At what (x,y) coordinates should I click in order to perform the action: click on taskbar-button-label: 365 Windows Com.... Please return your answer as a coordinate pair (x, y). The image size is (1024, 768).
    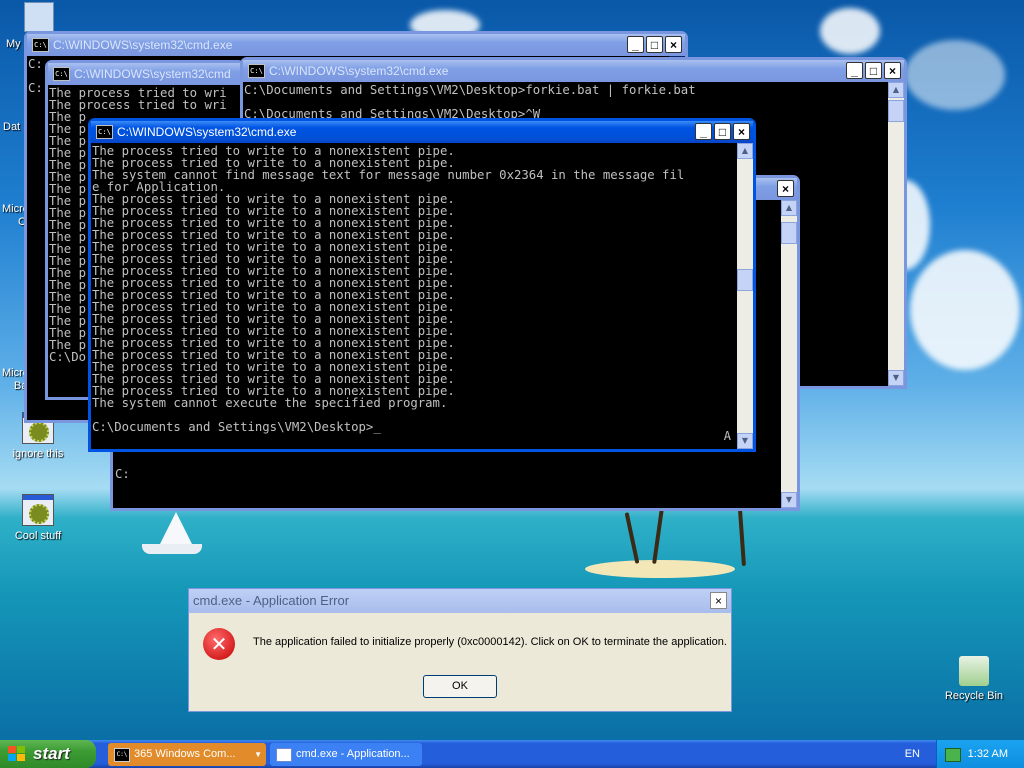
    Looking at the image, I should click on (185, 754).